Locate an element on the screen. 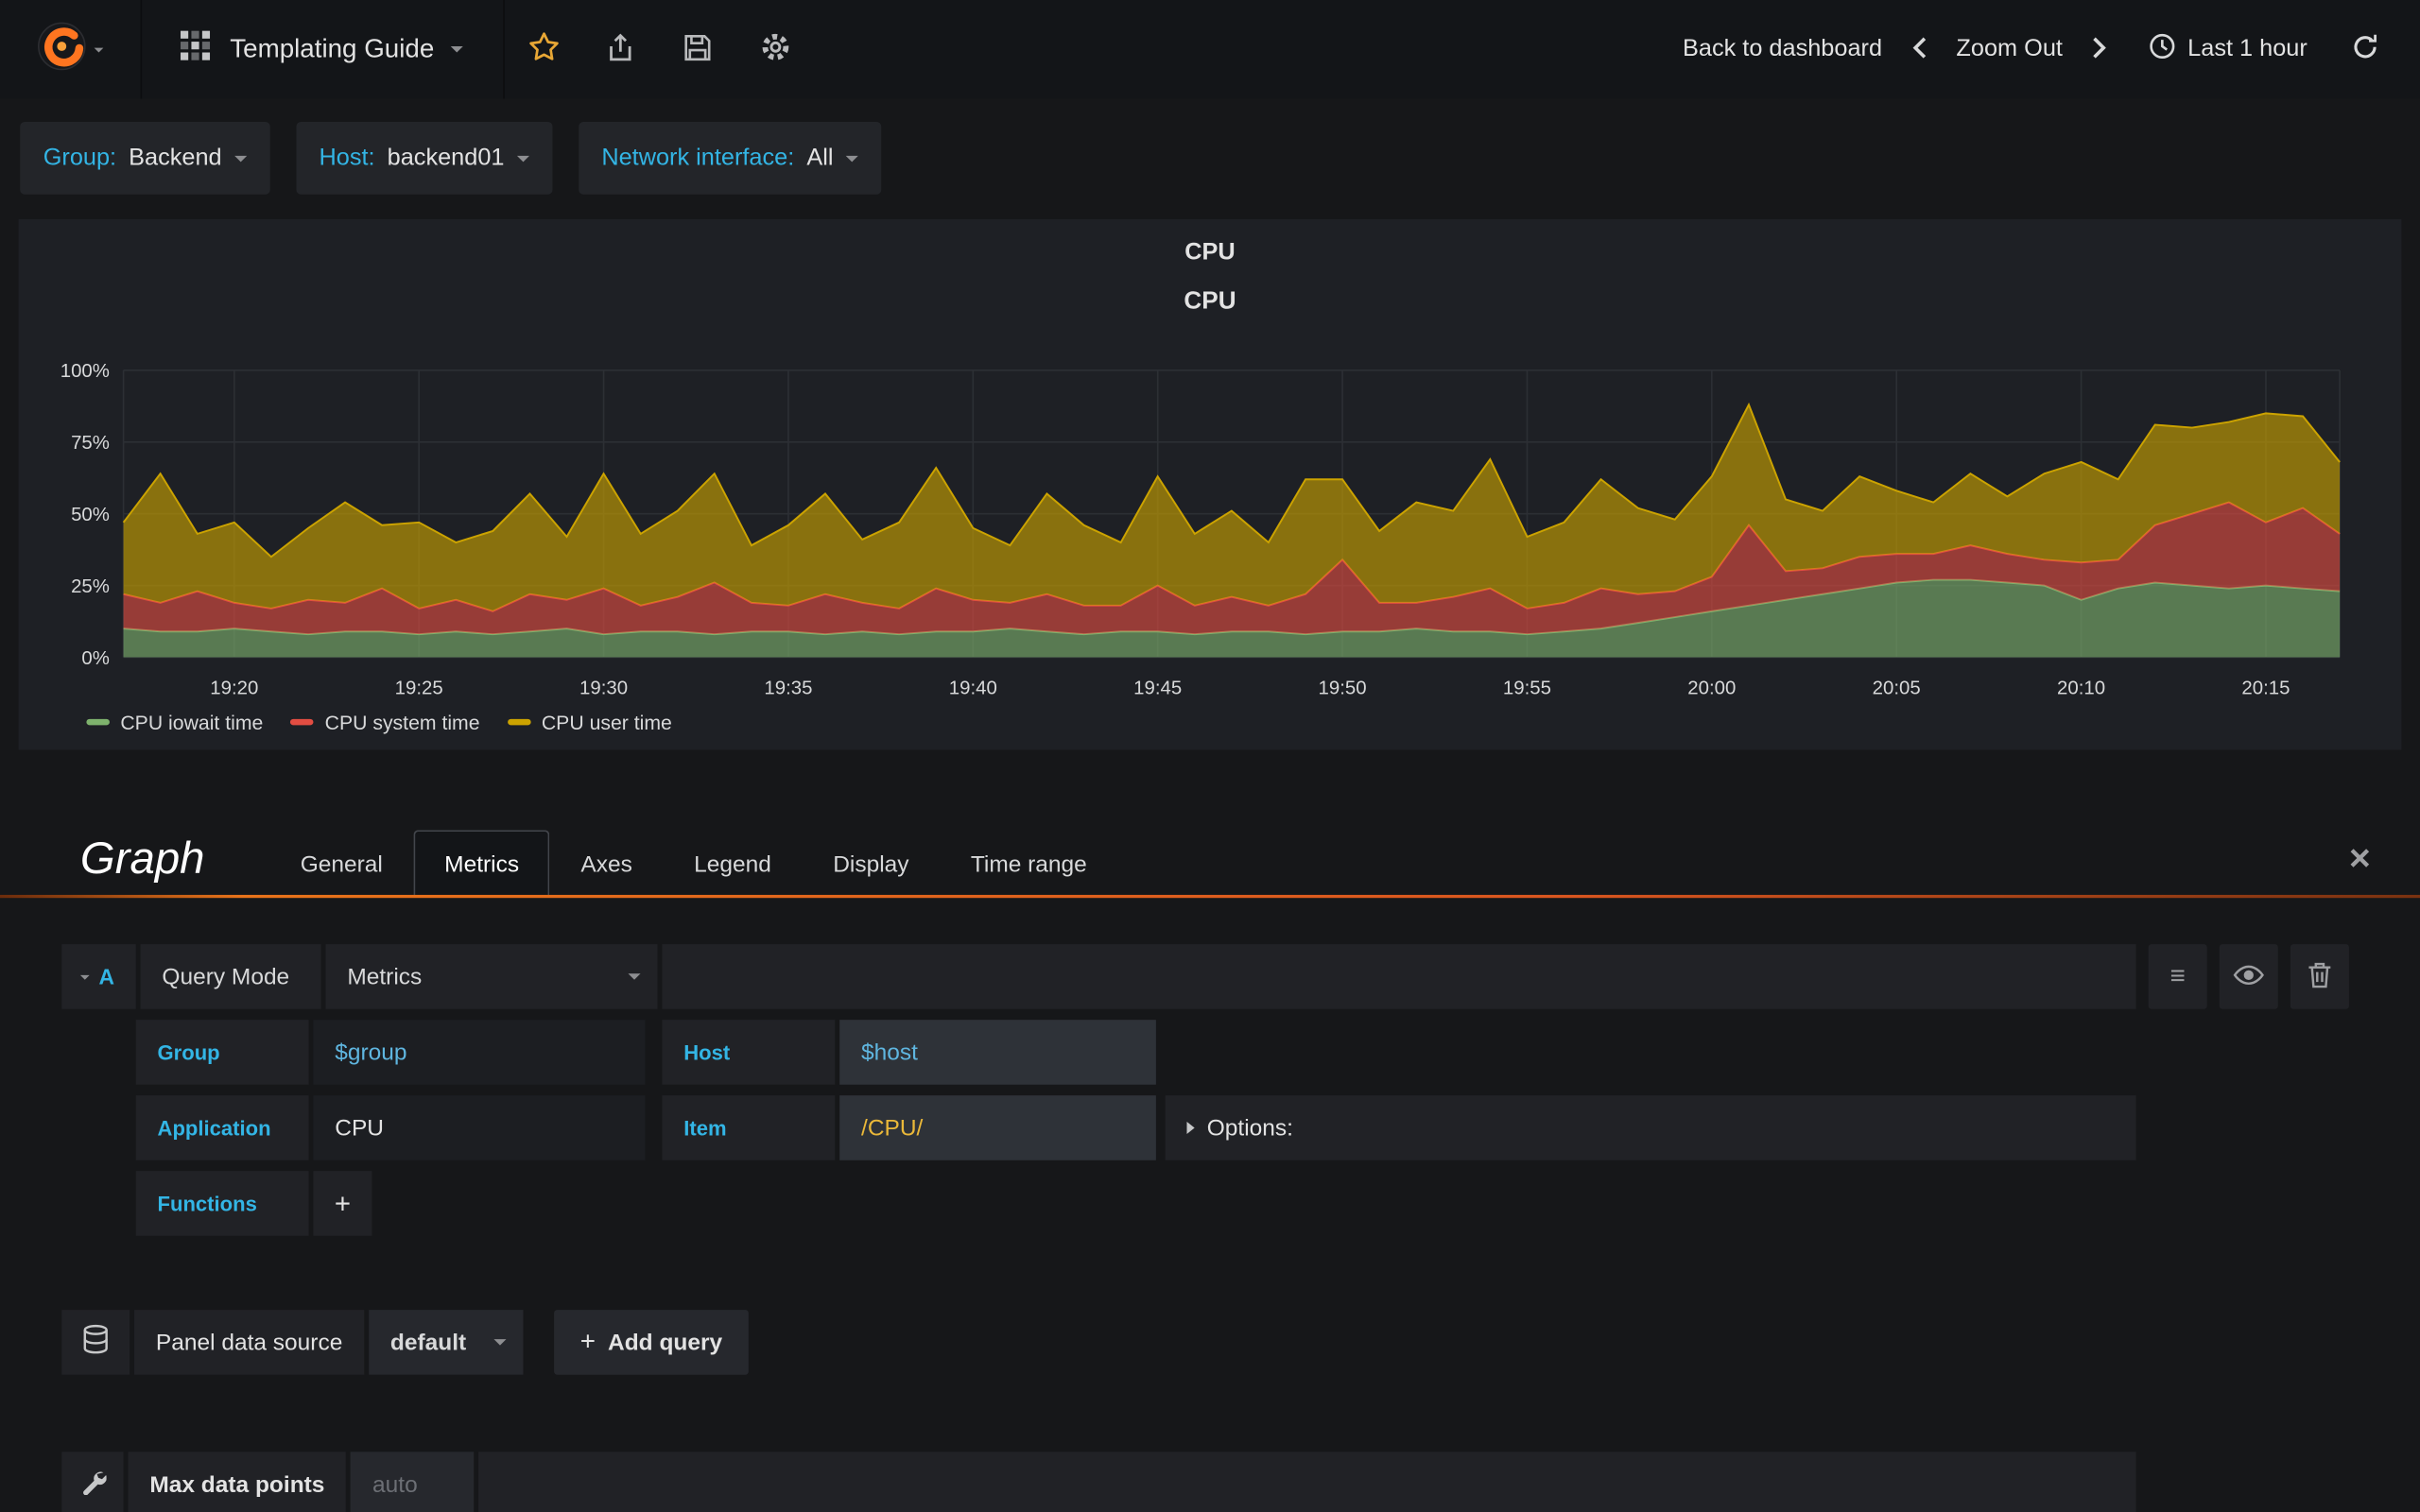 This screenshot has height=1512, width=2420. max-data-points-row: Max data points auto is located at coordinates (1098, 1482).